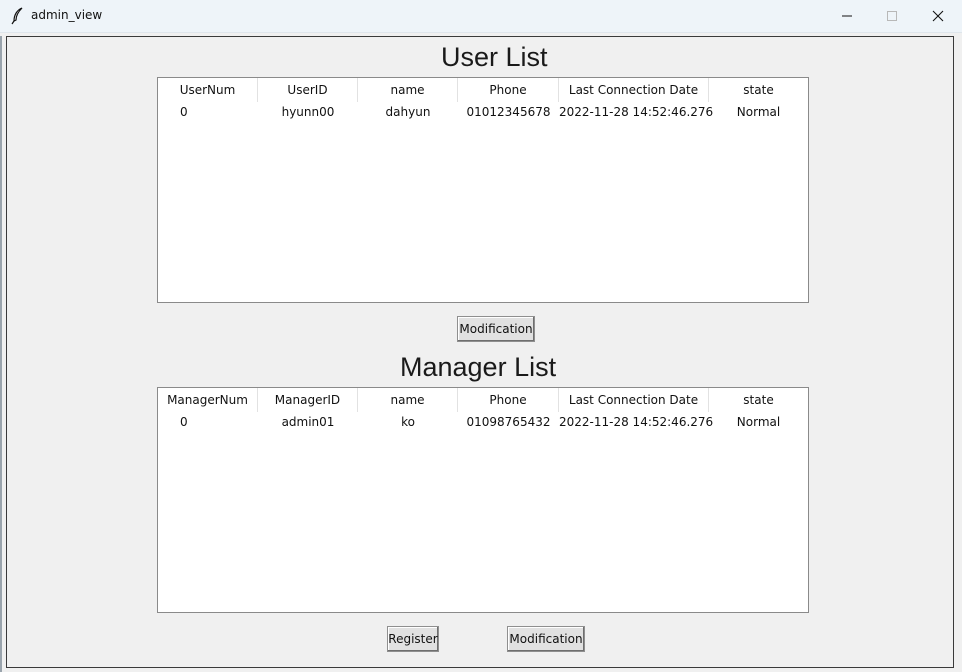 This screenshot has width=962, height=672. I want to click on window-title: admin_view, so click(67, 15).